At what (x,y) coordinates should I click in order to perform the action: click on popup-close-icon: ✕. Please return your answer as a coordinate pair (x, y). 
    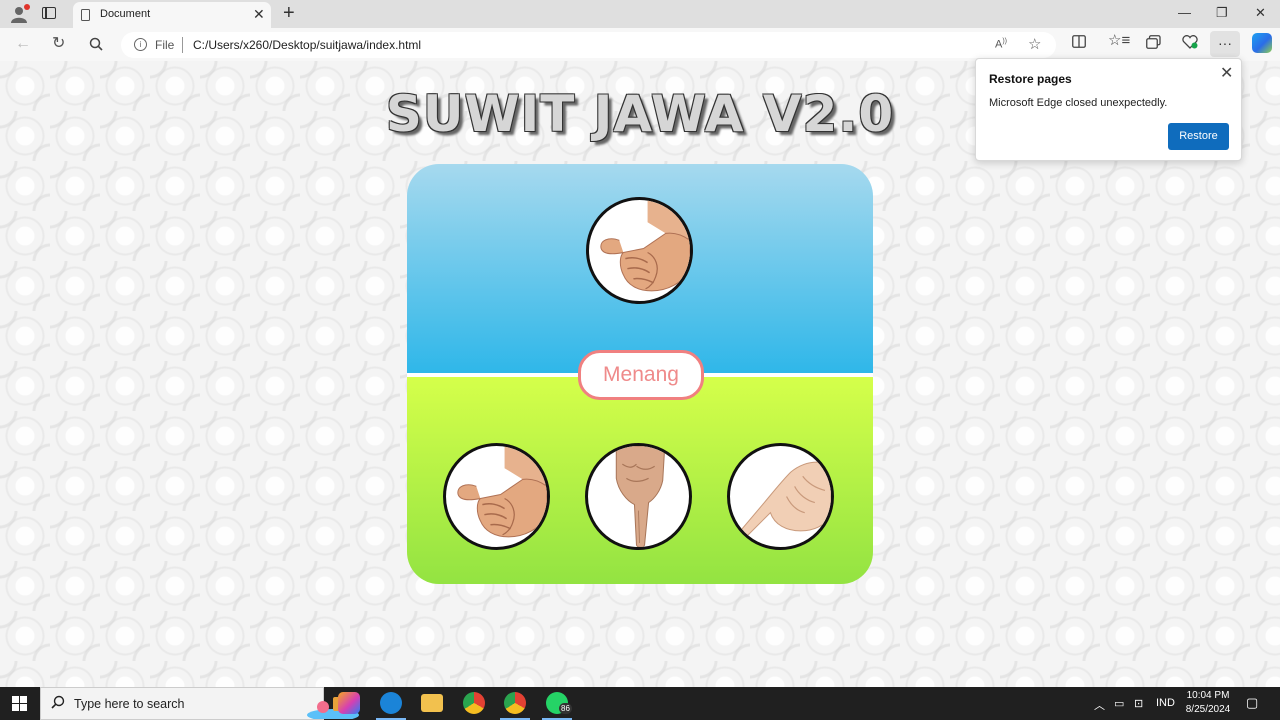
    Looking at the image, I should click on (1226, 73).